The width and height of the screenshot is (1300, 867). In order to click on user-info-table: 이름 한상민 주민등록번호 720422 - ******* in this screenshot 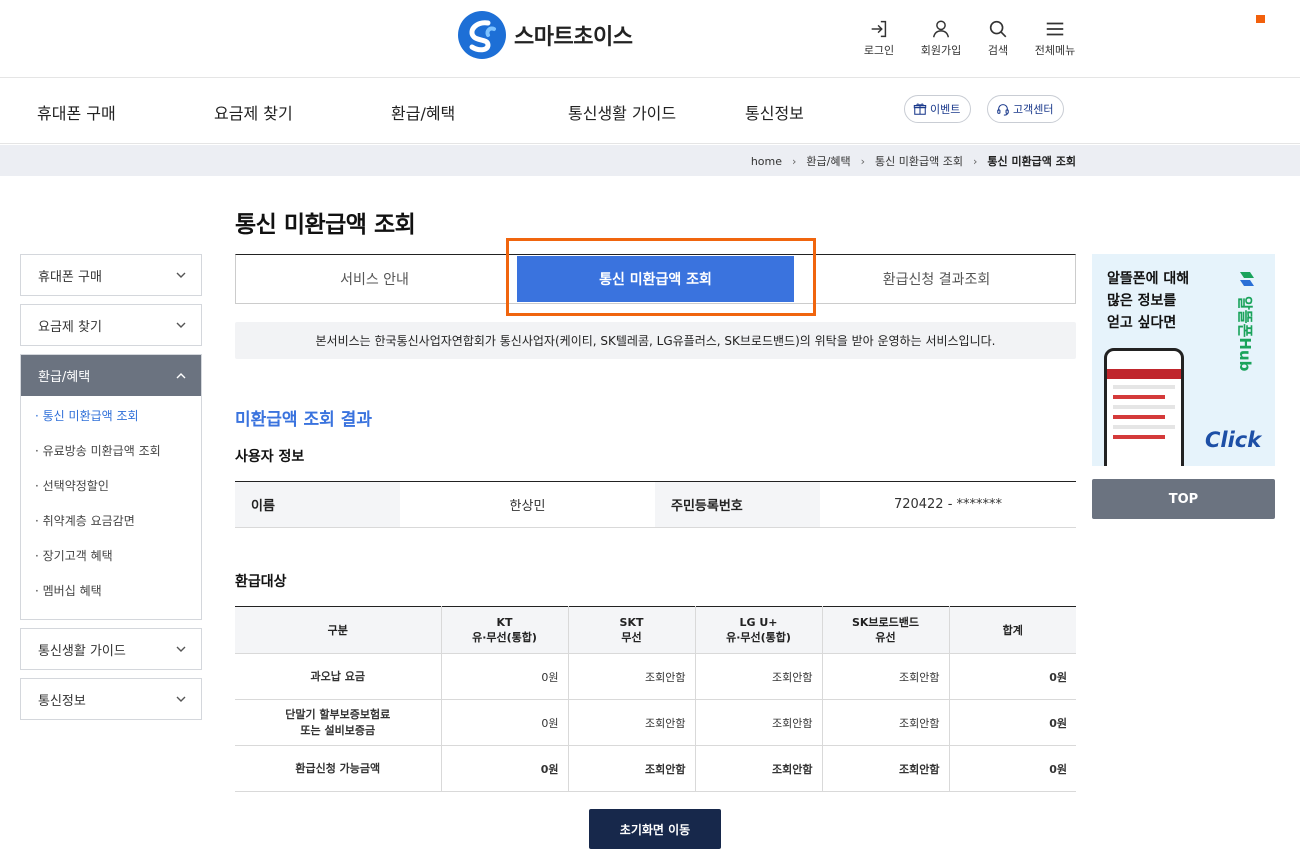, I will do `click(655, 504)`.